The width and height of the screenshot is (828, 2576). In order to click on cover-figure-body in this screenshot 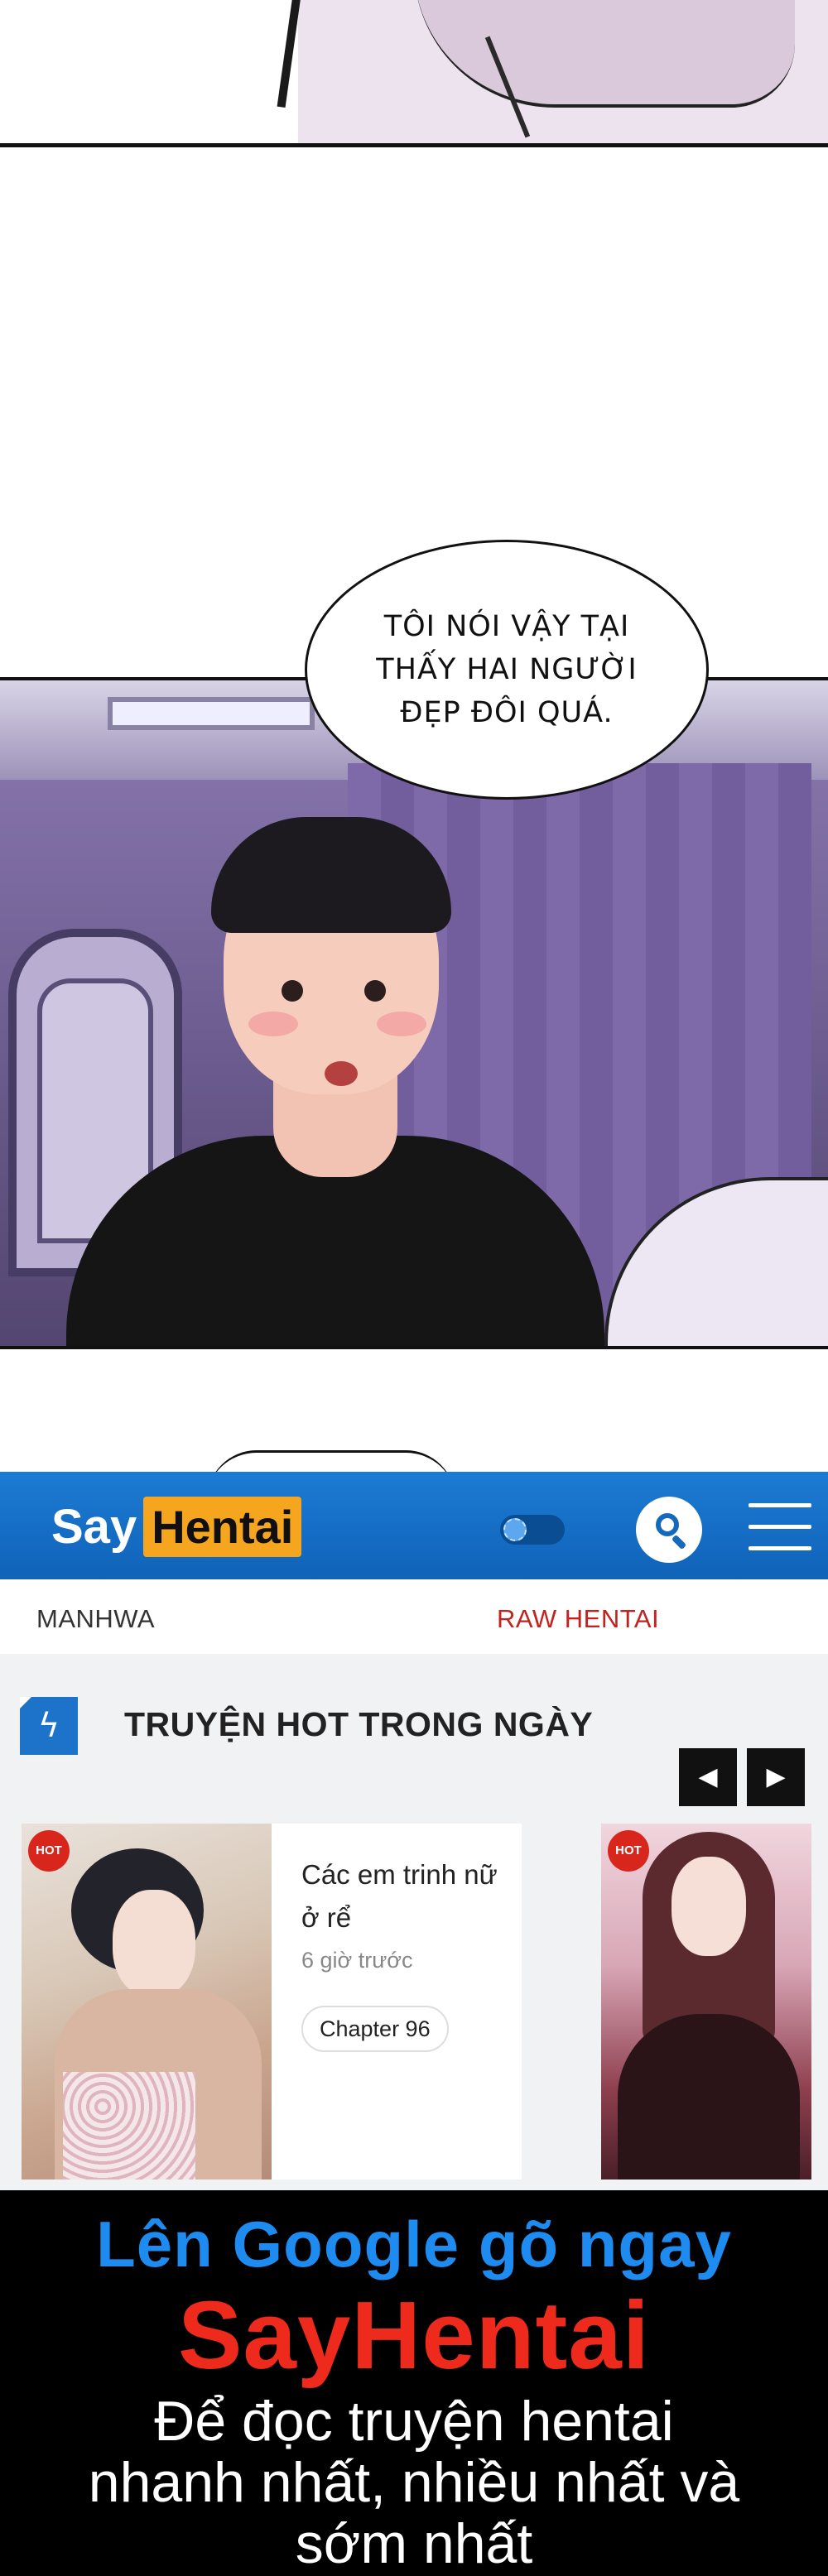, I will do `click(709, 2097)`.